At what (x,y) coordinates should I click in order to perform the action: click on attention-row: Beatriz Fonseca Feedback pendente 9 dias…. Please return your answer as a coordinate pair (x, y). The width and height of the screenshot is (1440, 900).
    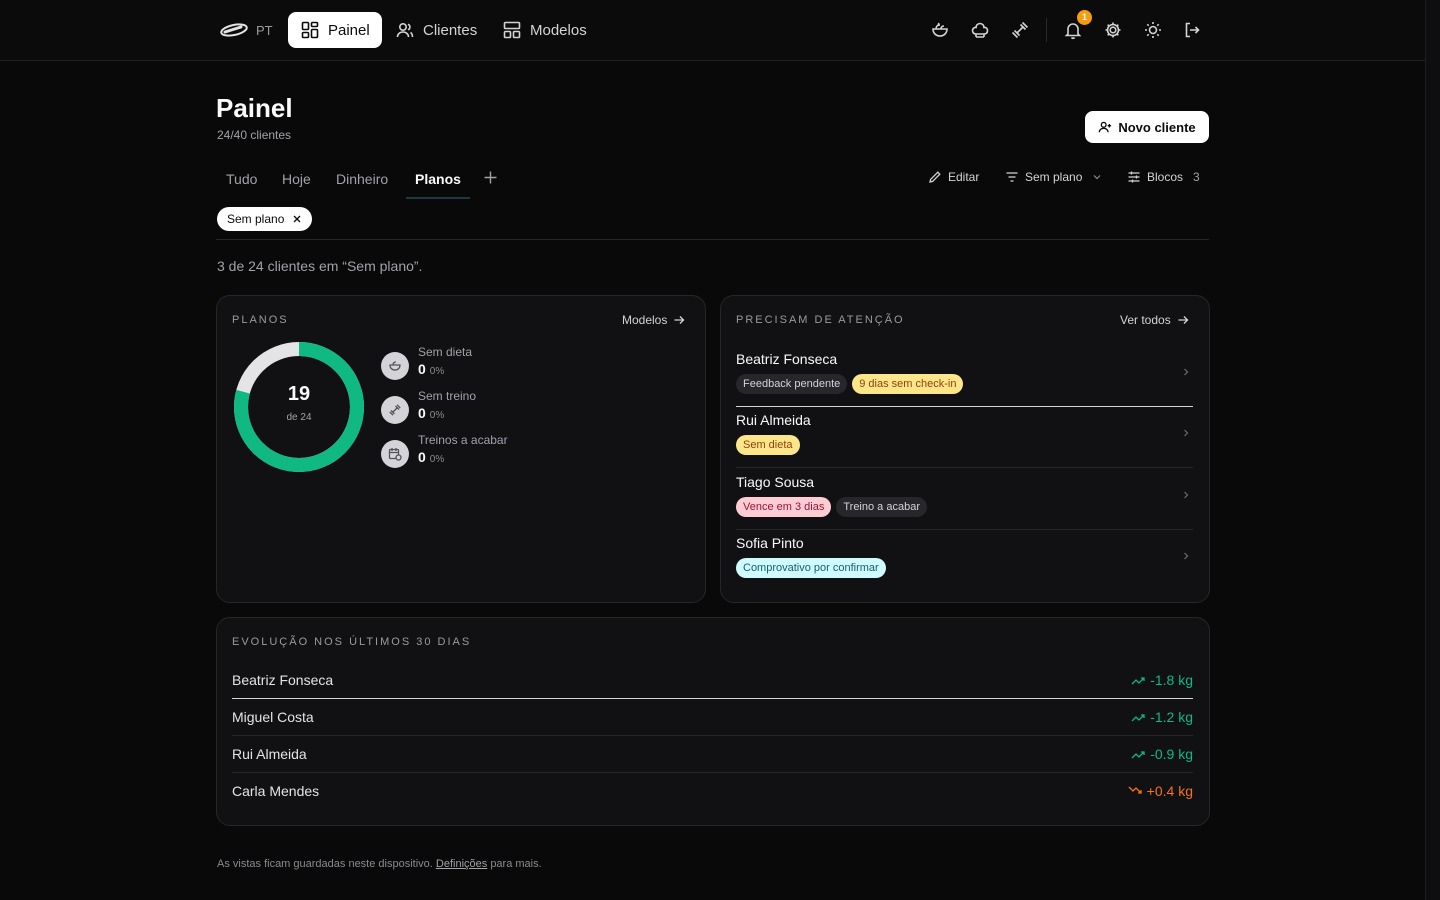
    Looking at the image, I should click on (964, 377).